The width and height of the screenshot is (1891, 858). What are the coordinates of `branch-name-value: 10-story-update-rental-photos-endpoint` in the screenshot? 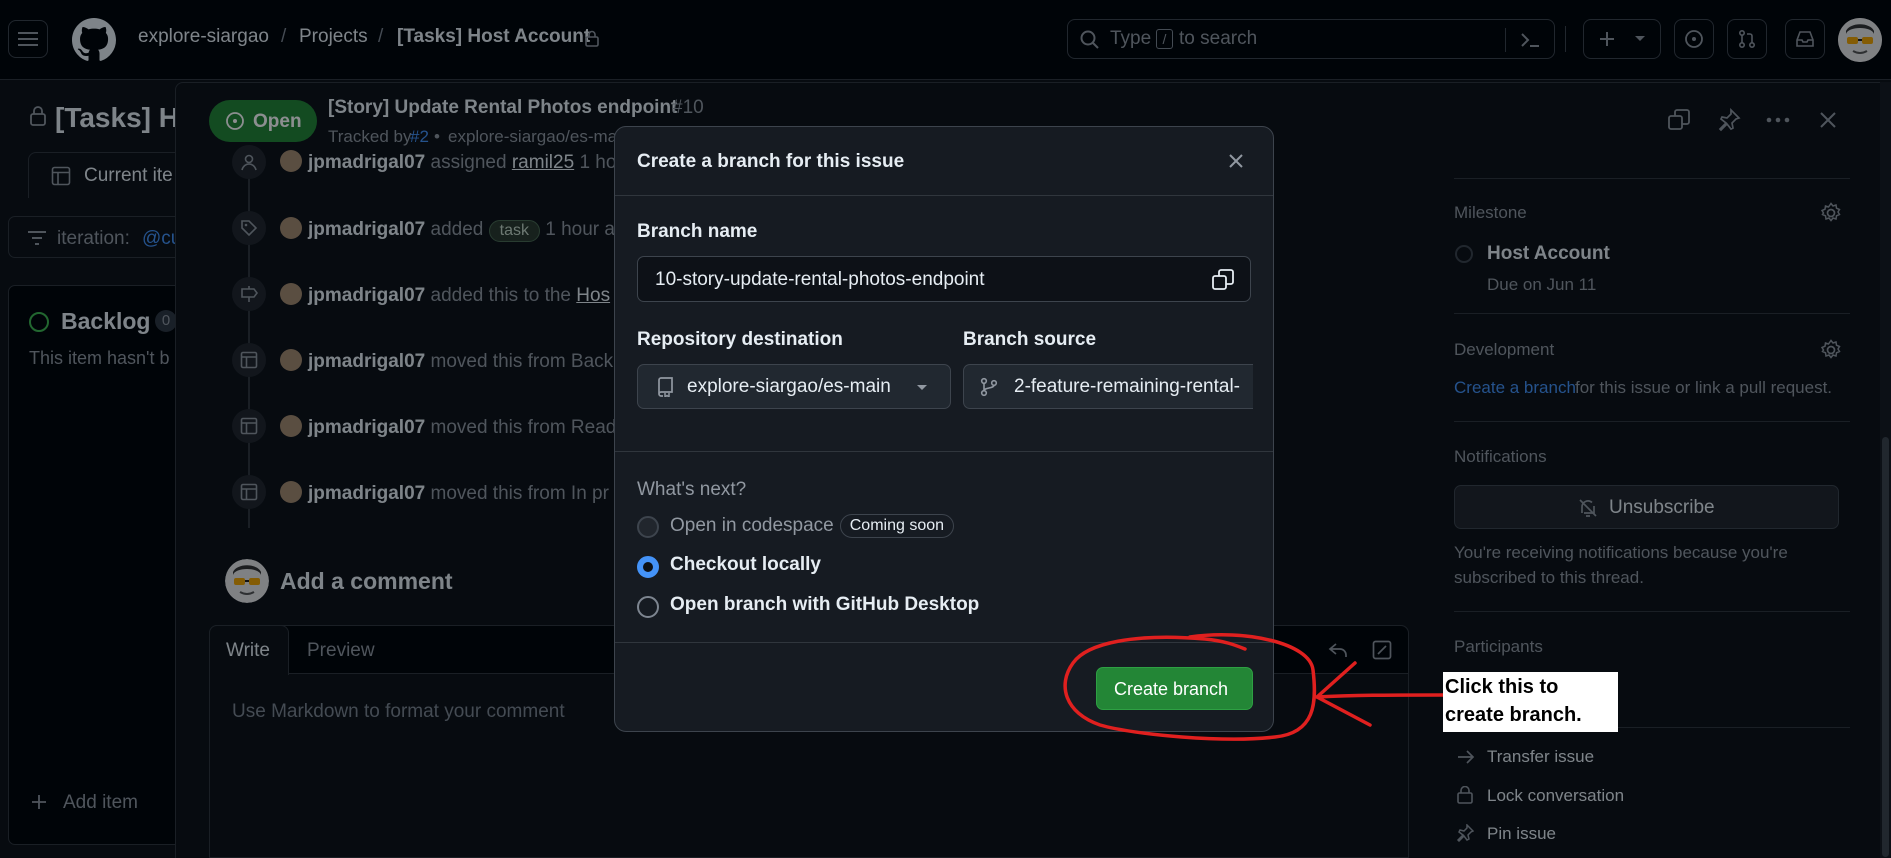 It's located at (820, 279).